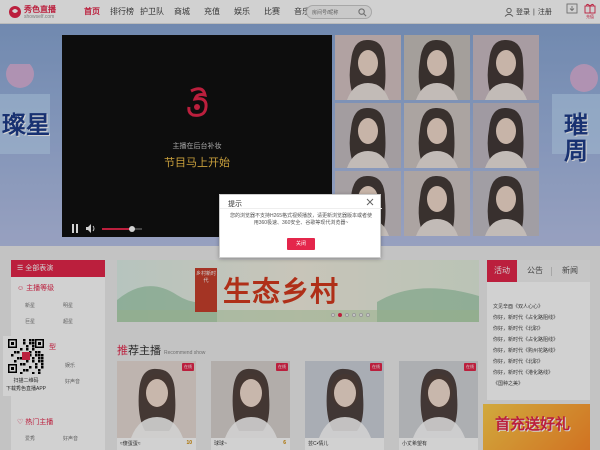 The height and width of the screenshot is (450, 600). I want to click on close-icon, so click(370, 202).